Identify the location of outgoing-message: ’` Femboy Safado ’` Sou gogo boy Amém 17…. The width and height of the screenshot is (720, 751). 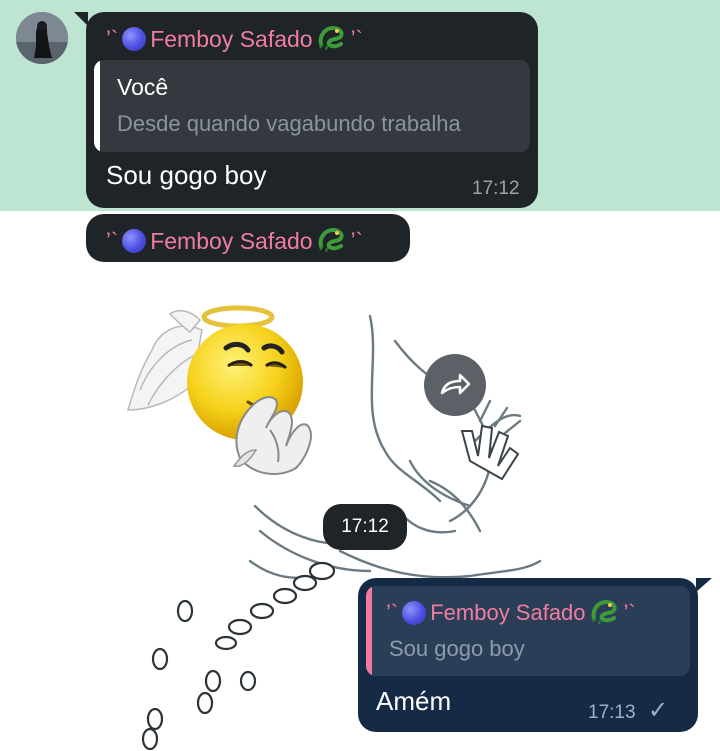
(535, 655).